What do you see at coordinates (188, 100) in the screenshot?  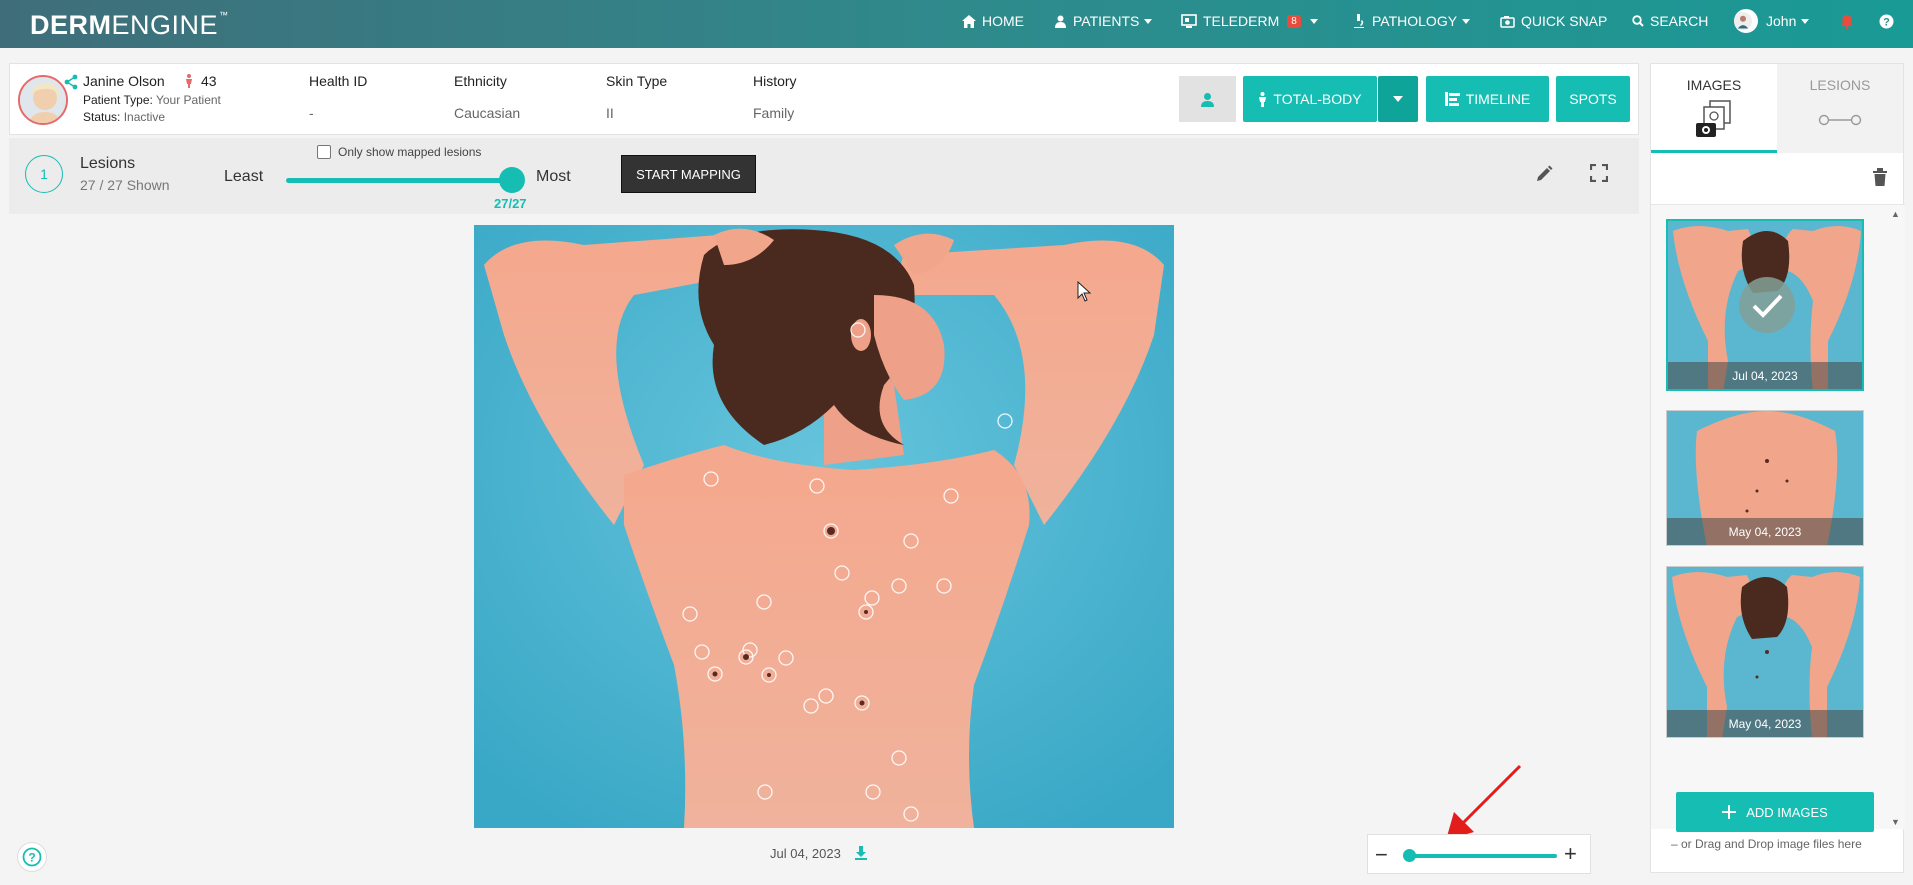 I see `patient-type-value: Your Patient` at bounding box center [188, 100].